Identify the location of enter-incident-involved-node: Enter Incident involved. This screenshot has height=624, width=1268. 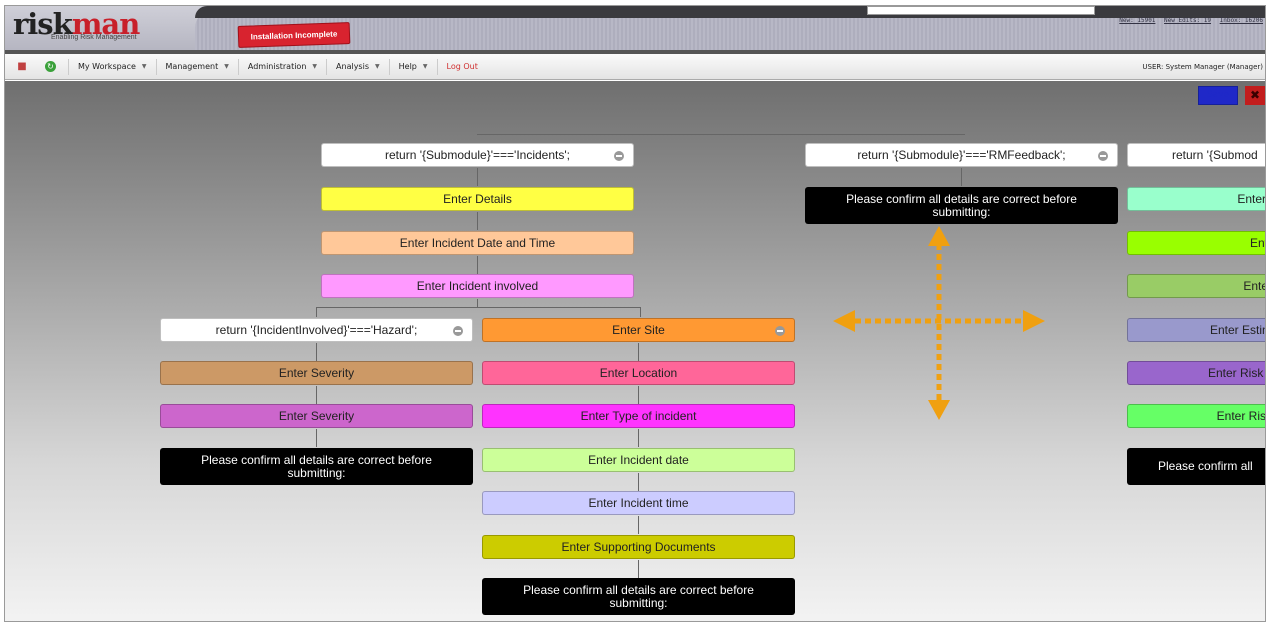
(477, 286).